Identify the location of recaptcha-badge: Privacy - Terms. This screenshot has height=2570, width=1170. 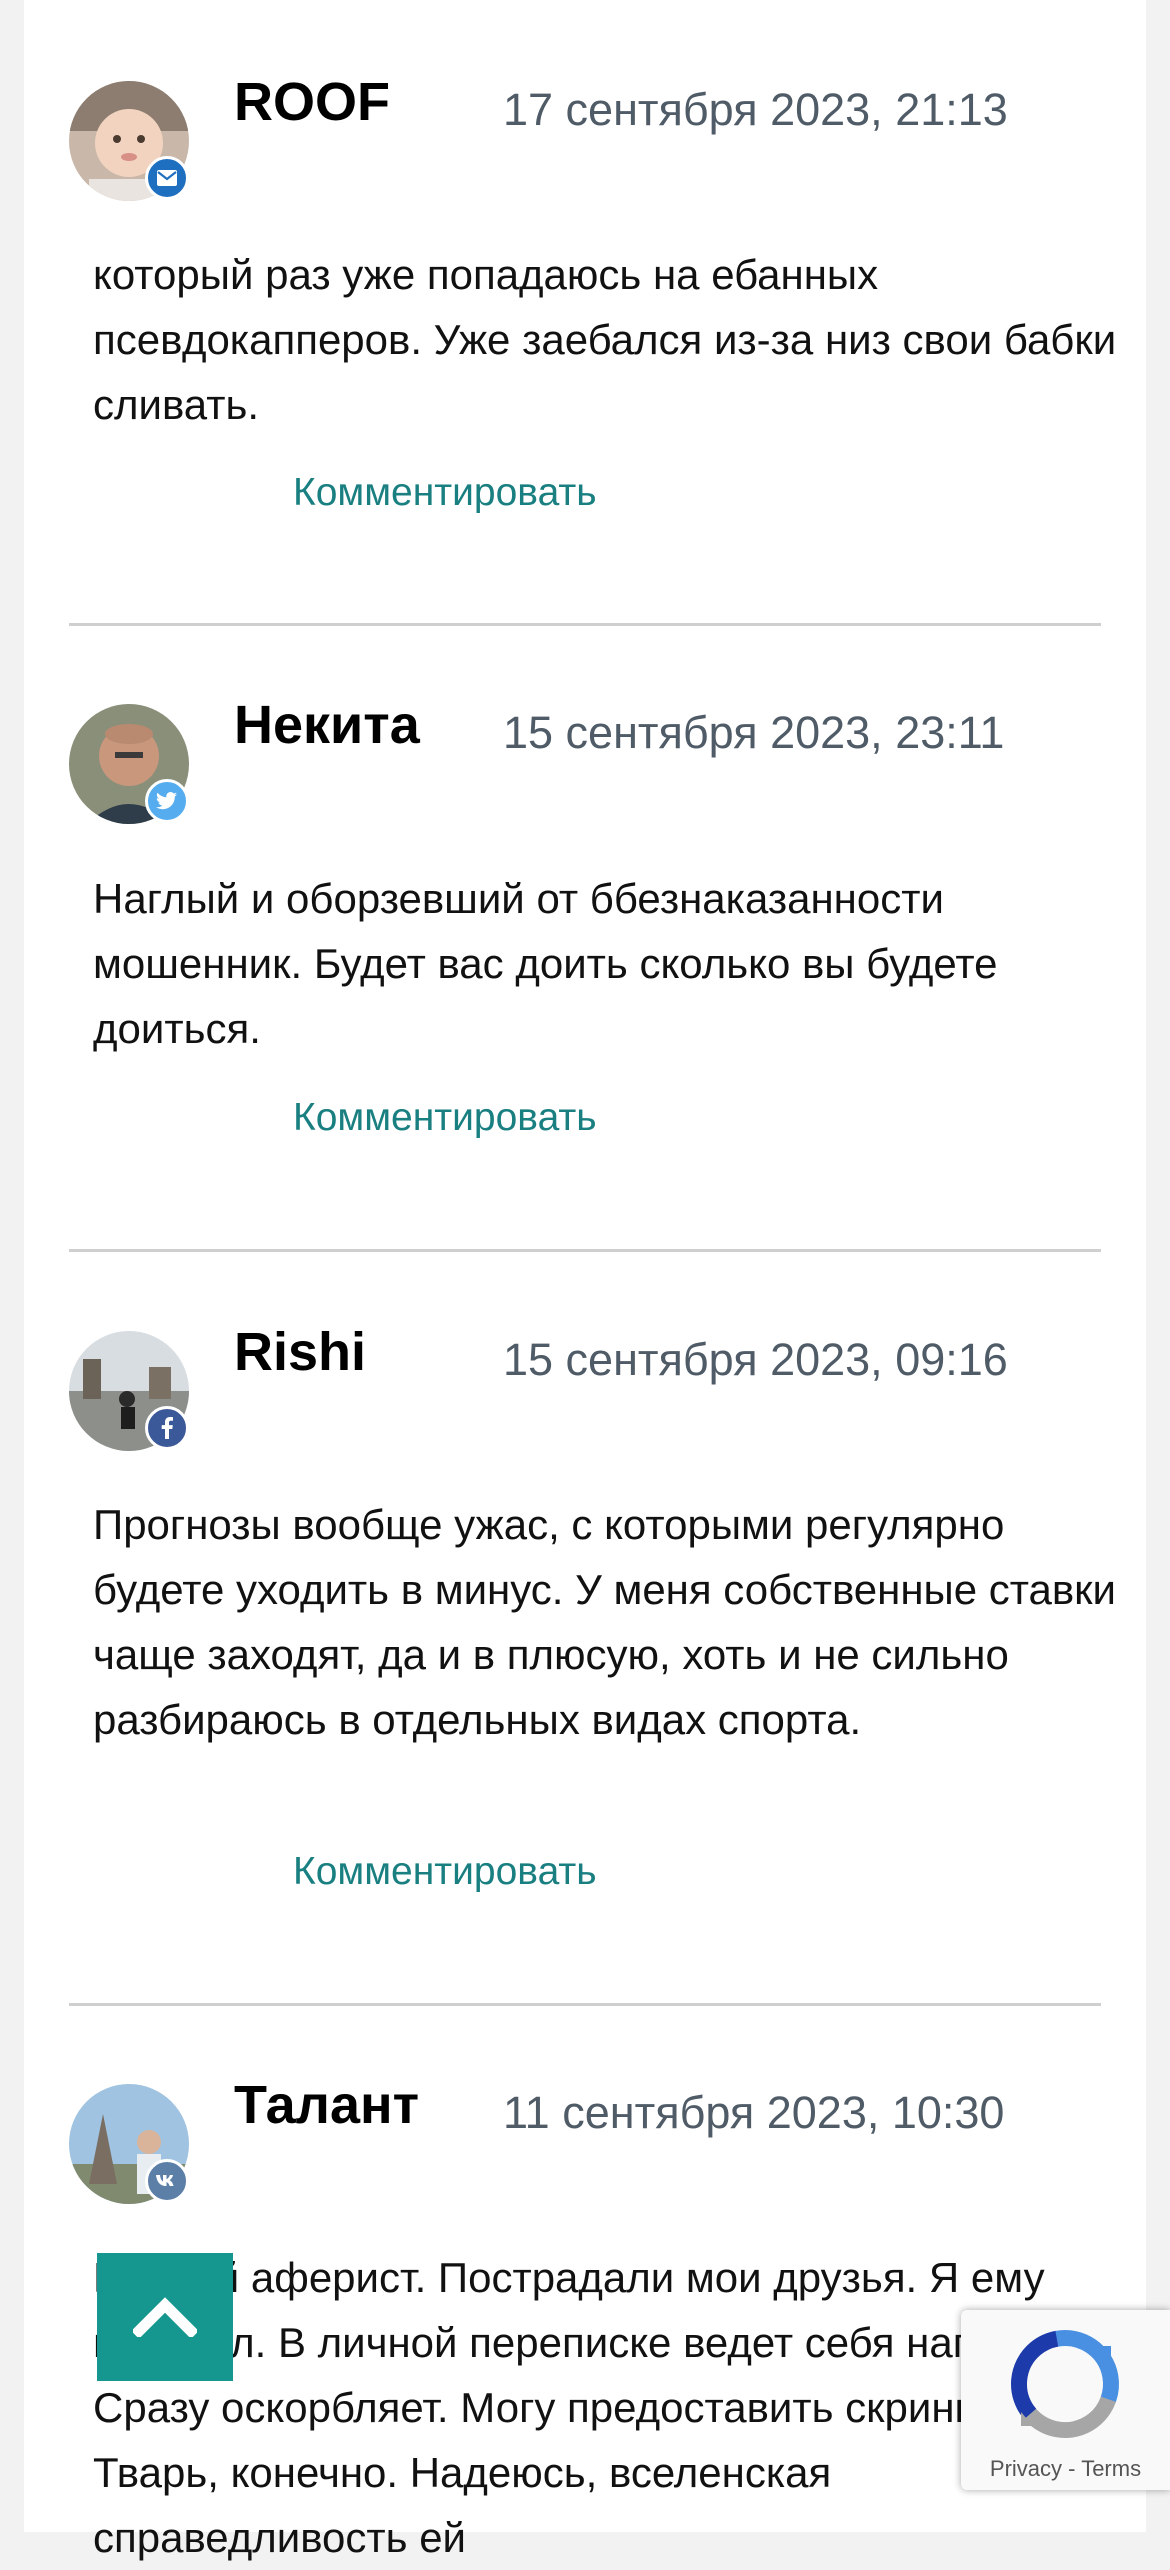
(1065, 2400).